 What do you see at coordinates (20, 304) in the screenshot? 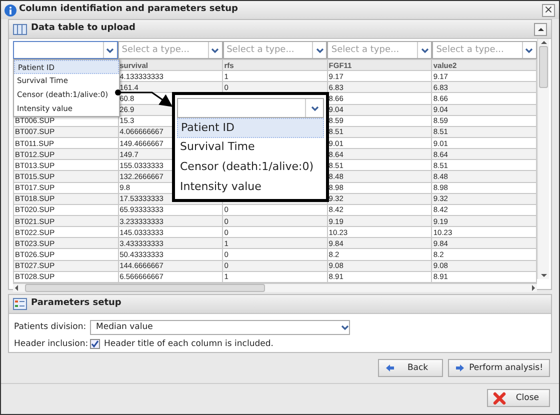
I see `settings-list-icon` at bounding box center [20, 304].